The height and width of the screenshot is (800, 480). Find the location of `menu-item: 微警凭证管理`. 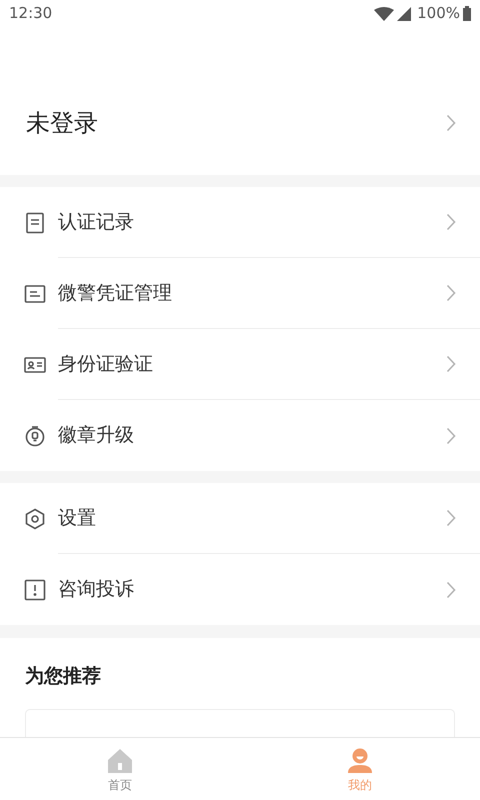

menu-item: 微警凭证管理 is located at coordinates (240, 293).